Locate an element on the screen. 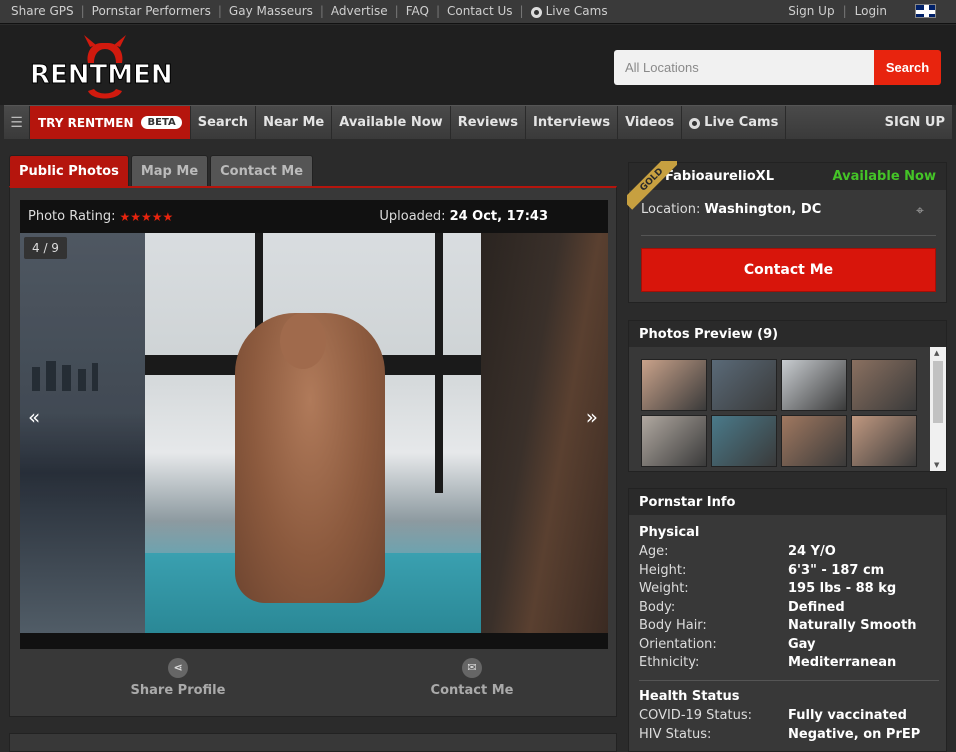 The image size is (956, 752). thumbnail-grid is located at coordinates (784, 413).